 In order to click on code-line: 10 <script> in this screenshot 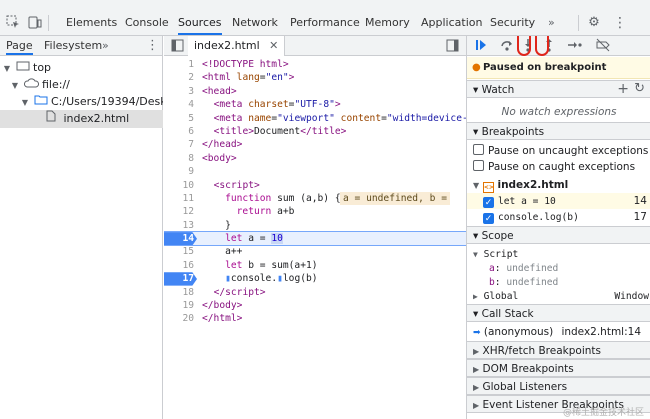, I will do `click(315, 185)`.